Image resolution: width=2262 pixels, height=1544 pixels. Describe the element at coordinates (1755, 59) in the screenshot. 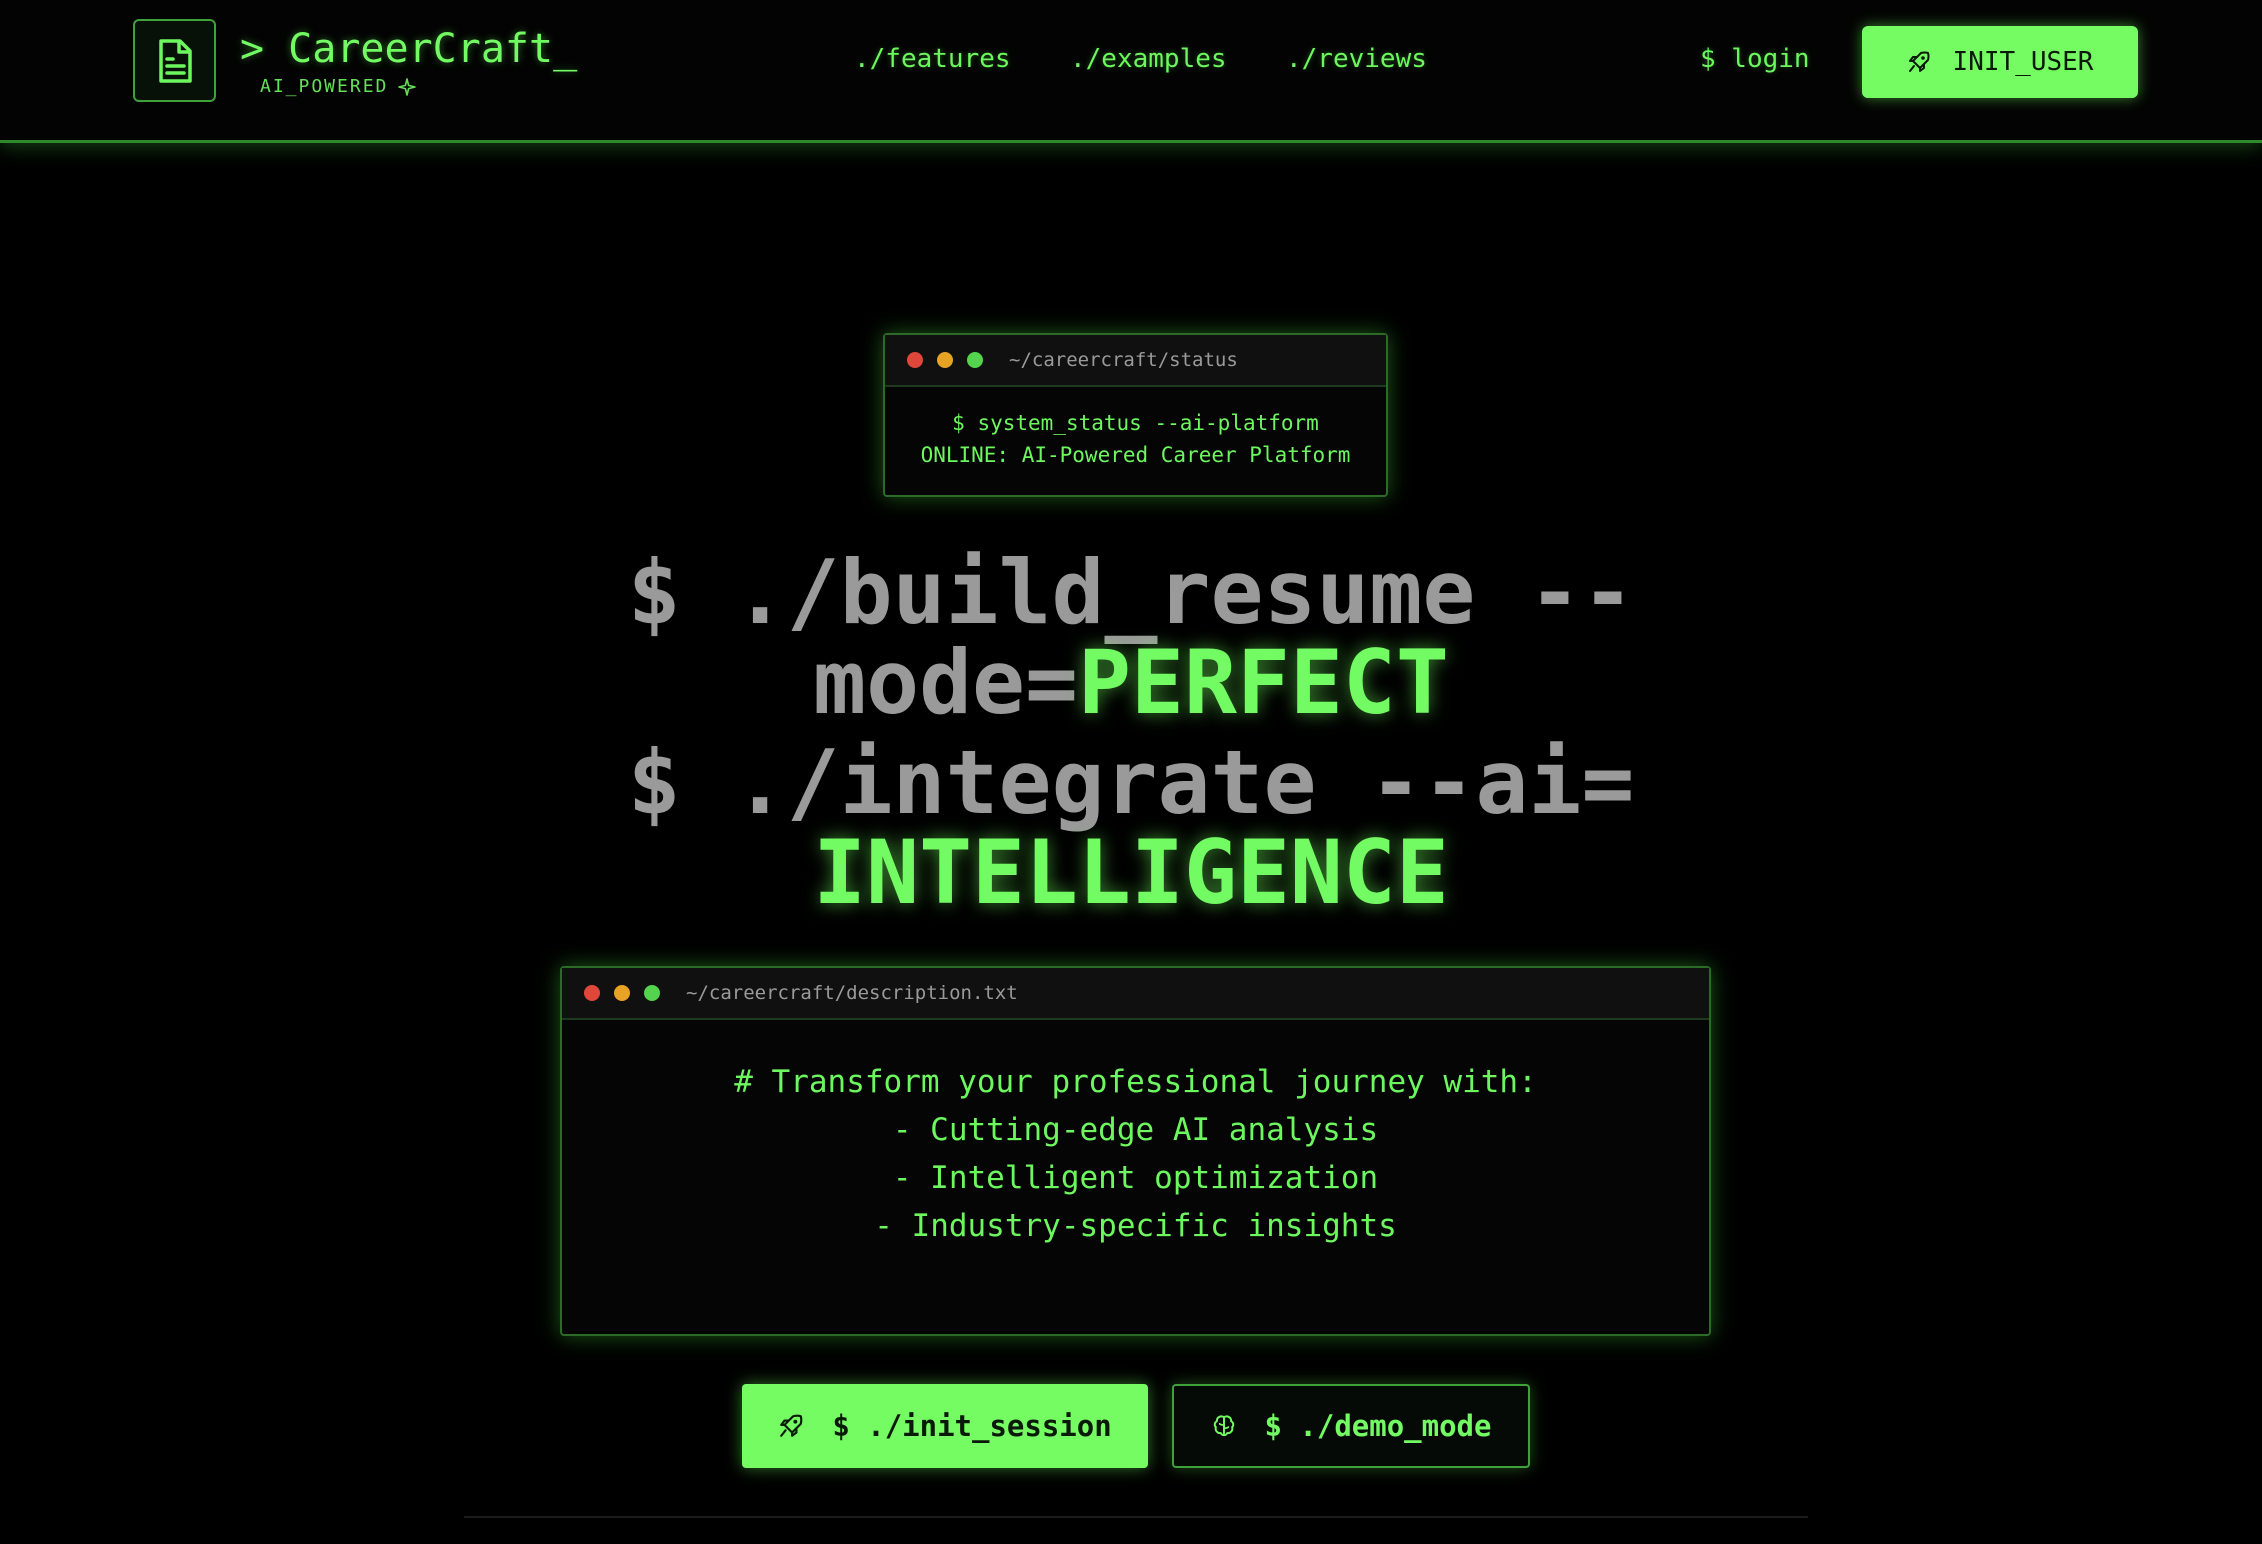

I see `login-link: $ login` at that location.